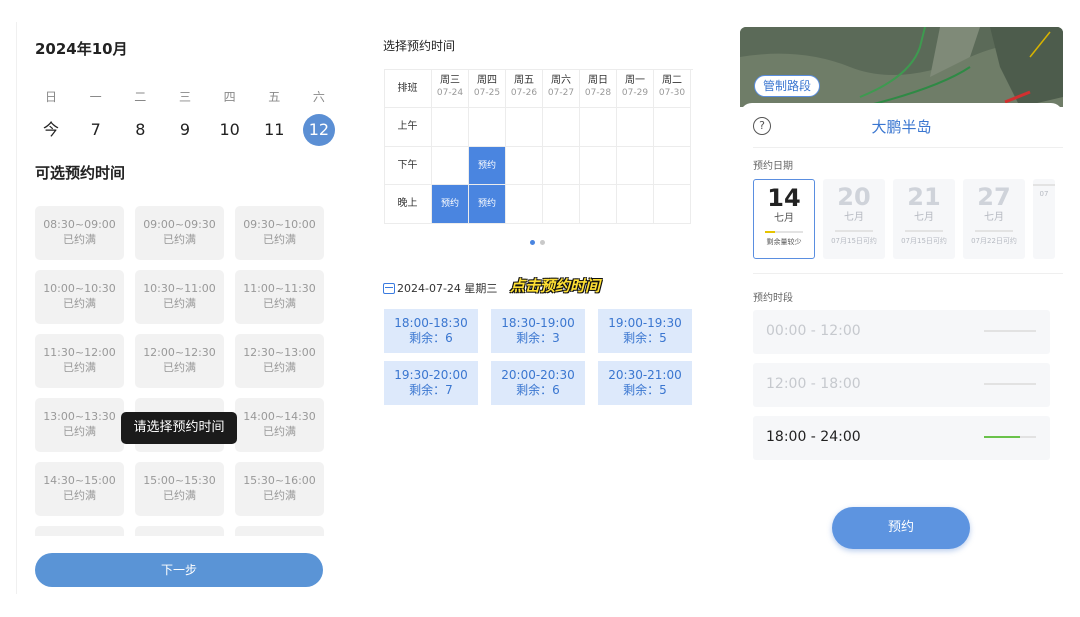 The image size is (1080, 617). I want to click on time-slot-button: 19:00-19:30 剩余：5, so click(645, 331).